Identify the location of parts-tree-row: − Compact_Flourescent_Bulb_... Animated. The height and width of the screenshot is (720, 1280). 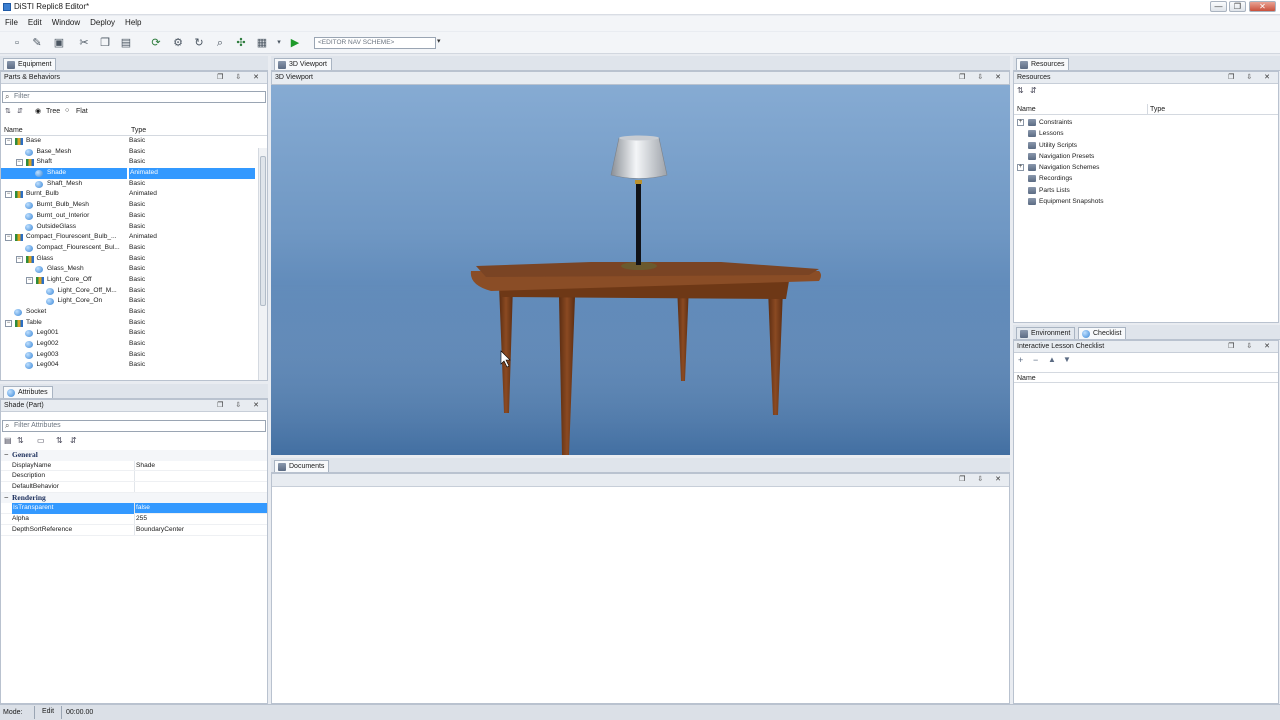
(129, 237).